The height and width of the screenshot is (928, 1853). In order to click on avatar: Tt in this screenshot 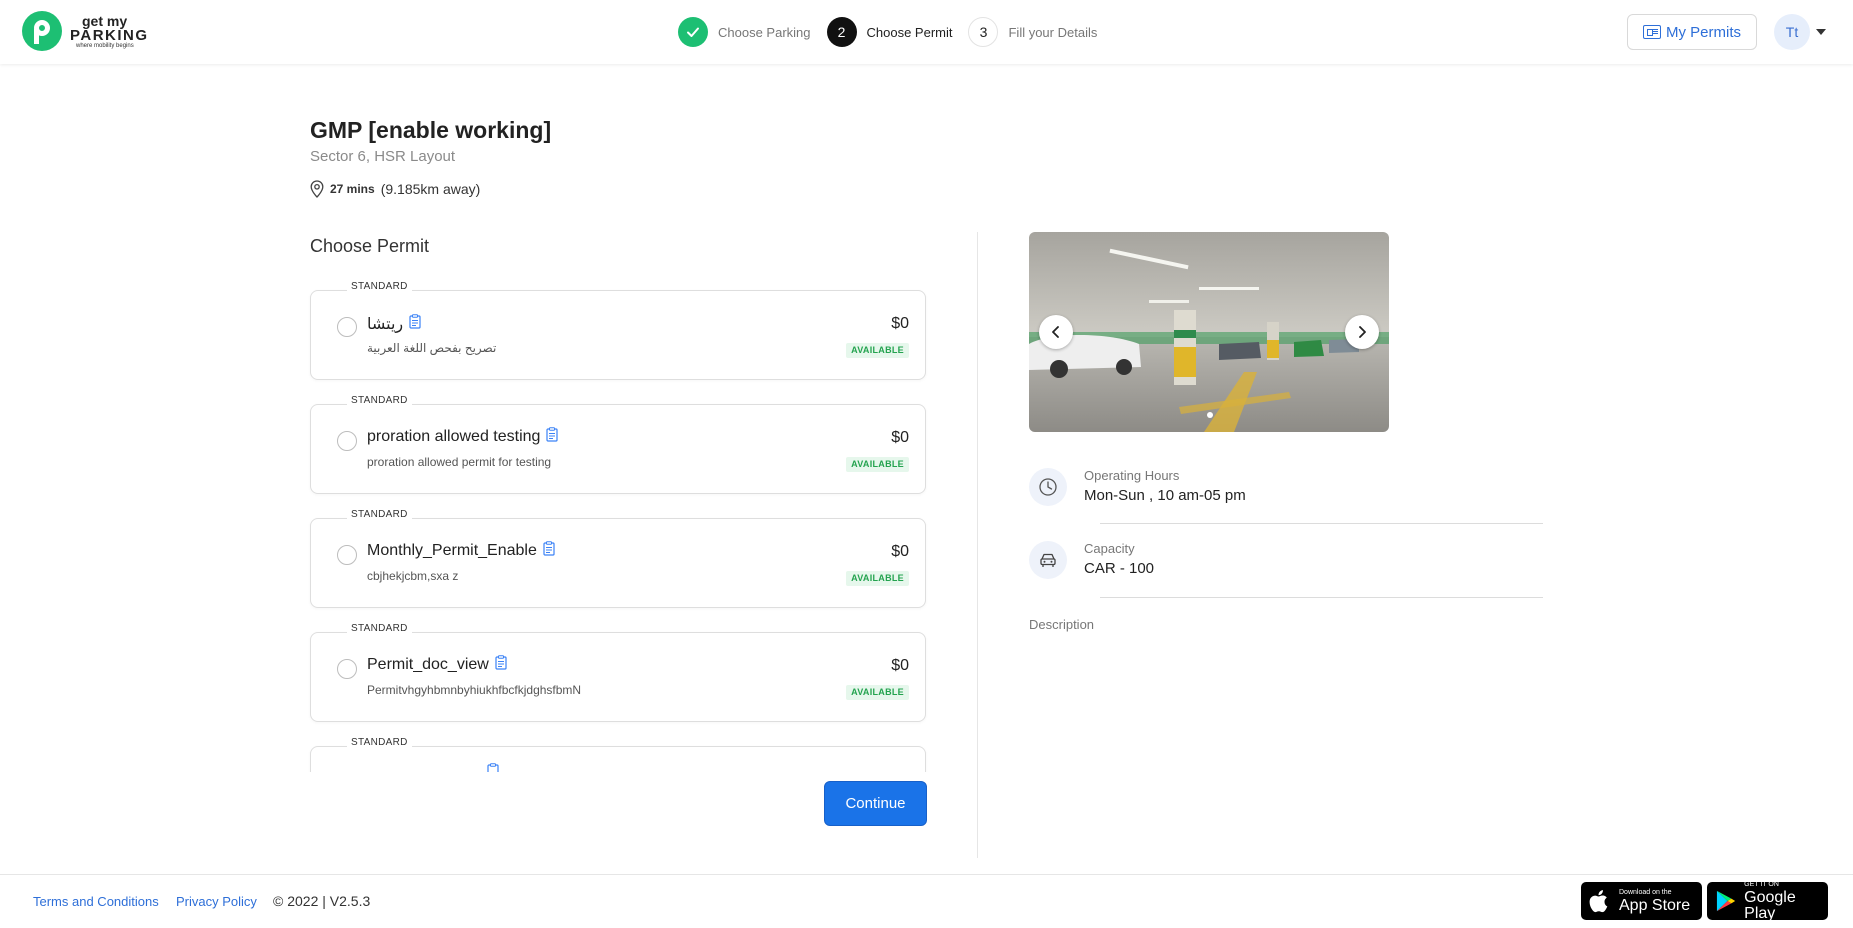, I will do `click(1792, 32)`.